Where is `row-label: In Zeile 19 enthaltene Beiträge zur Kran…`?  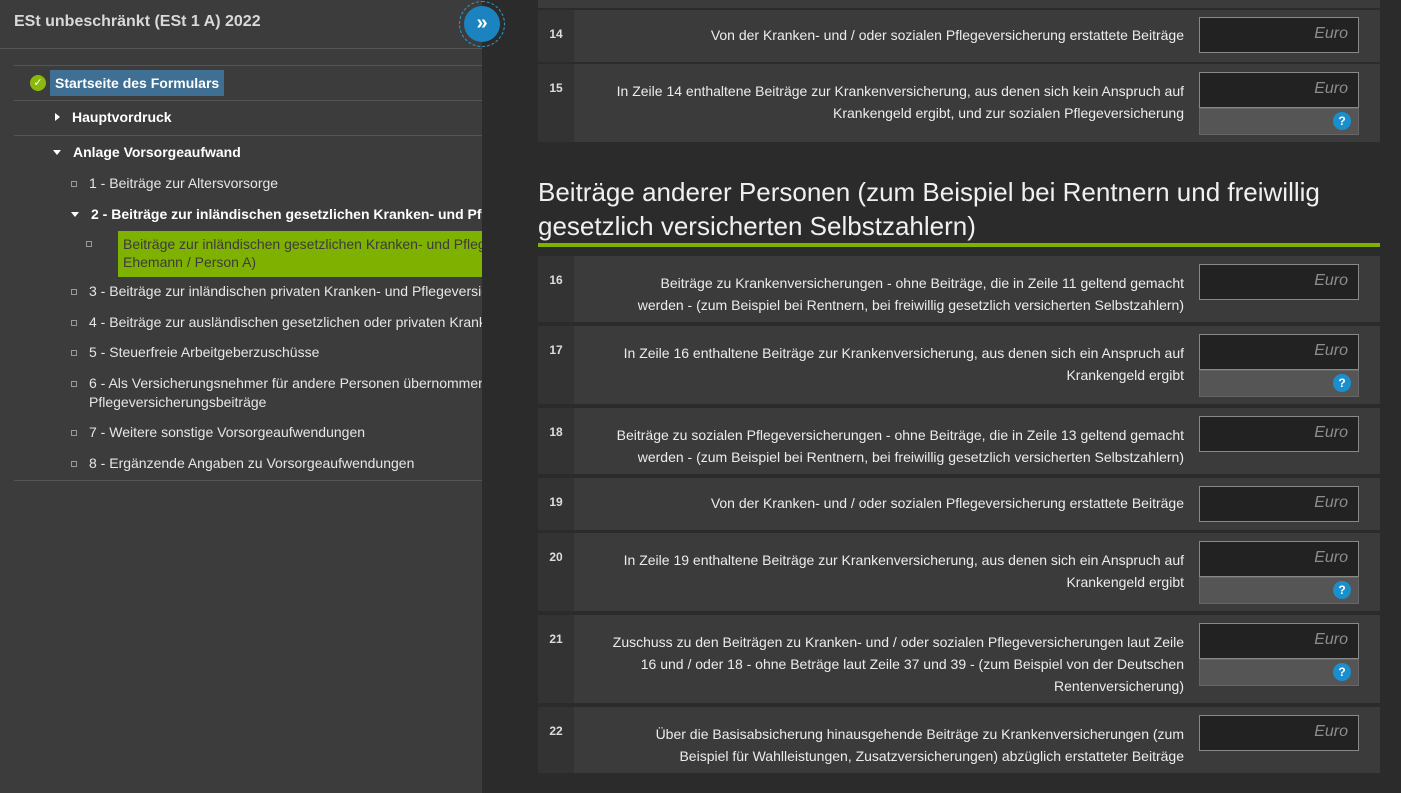
row-label: In Zeile 19 enthaltene Beiträge zur Kran… is located at coordinates (879, 571).